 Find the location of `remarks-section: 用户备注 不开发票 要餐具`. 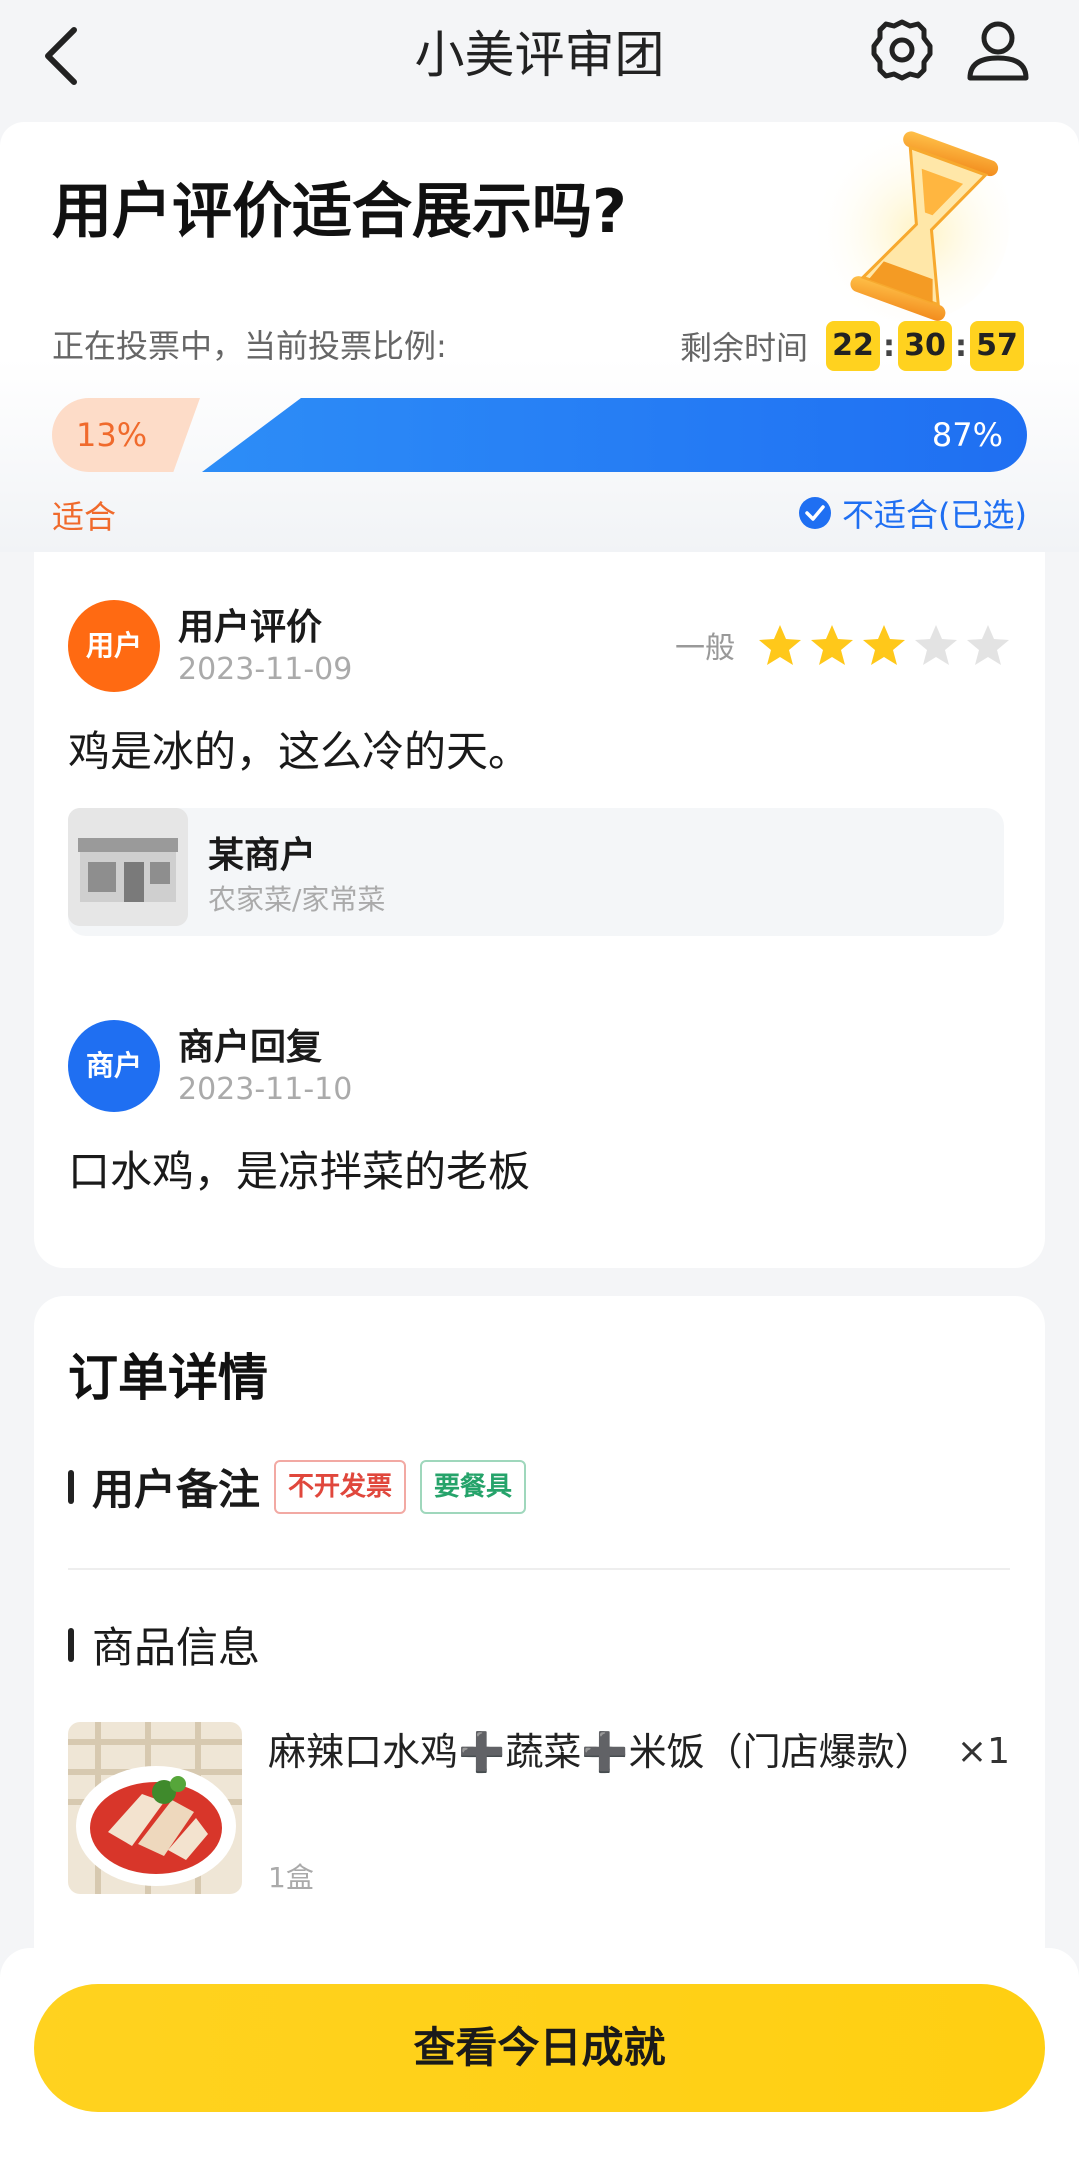

remarks-section: 用户备注 不开发票 要餐具 is located at coordinates (297, 1486).